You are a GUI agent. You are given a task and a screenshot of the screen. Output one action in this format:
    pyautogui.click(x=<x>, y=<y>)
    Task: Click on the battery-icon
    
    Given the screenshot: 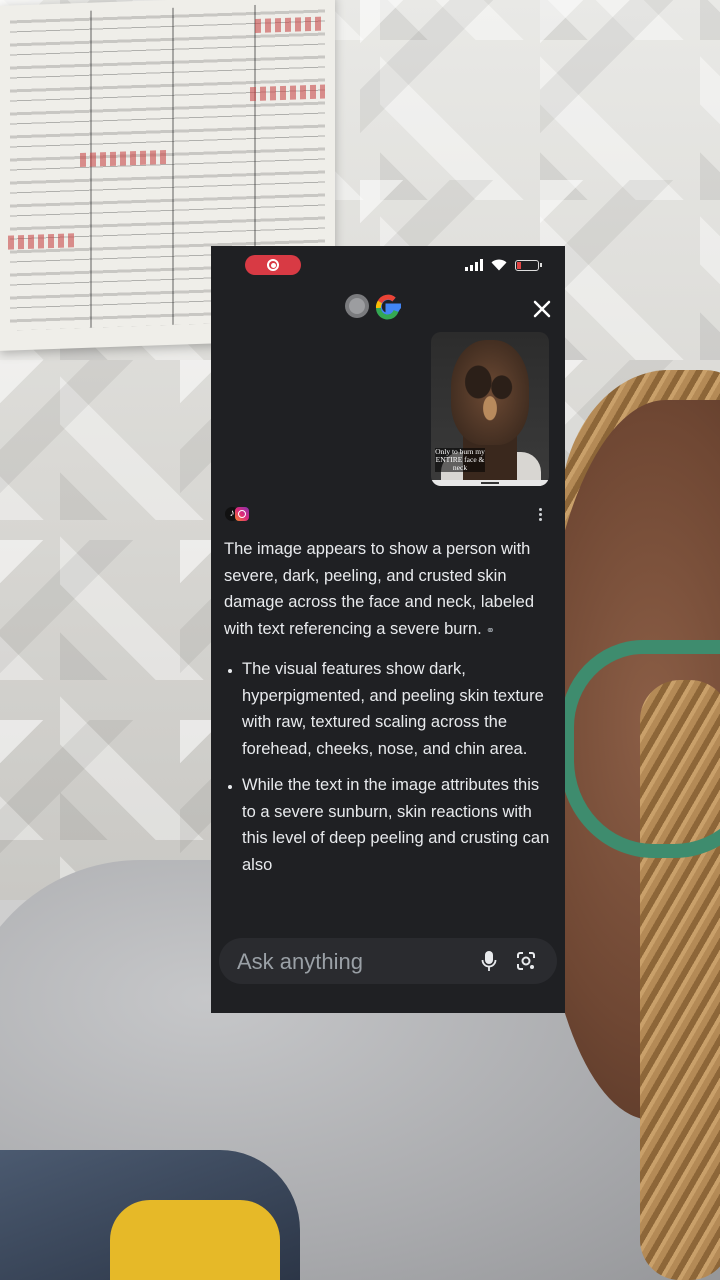 What is the action you would take?
    pyautogui.click(x=528, y=265)
    